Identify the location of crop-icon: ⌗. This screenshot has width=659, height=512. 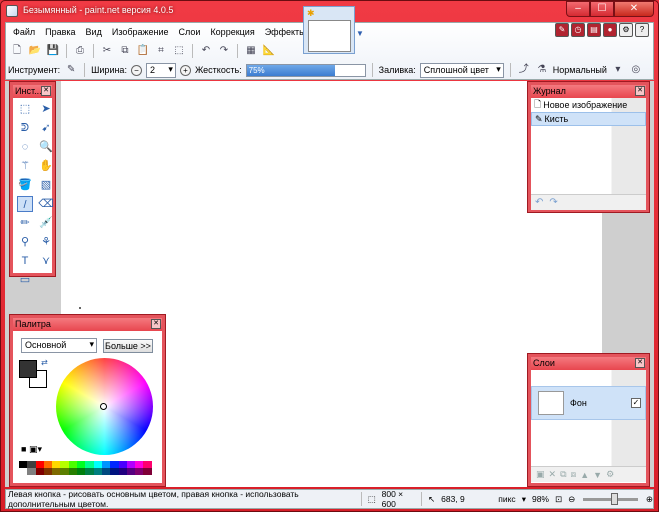
(161, 51).